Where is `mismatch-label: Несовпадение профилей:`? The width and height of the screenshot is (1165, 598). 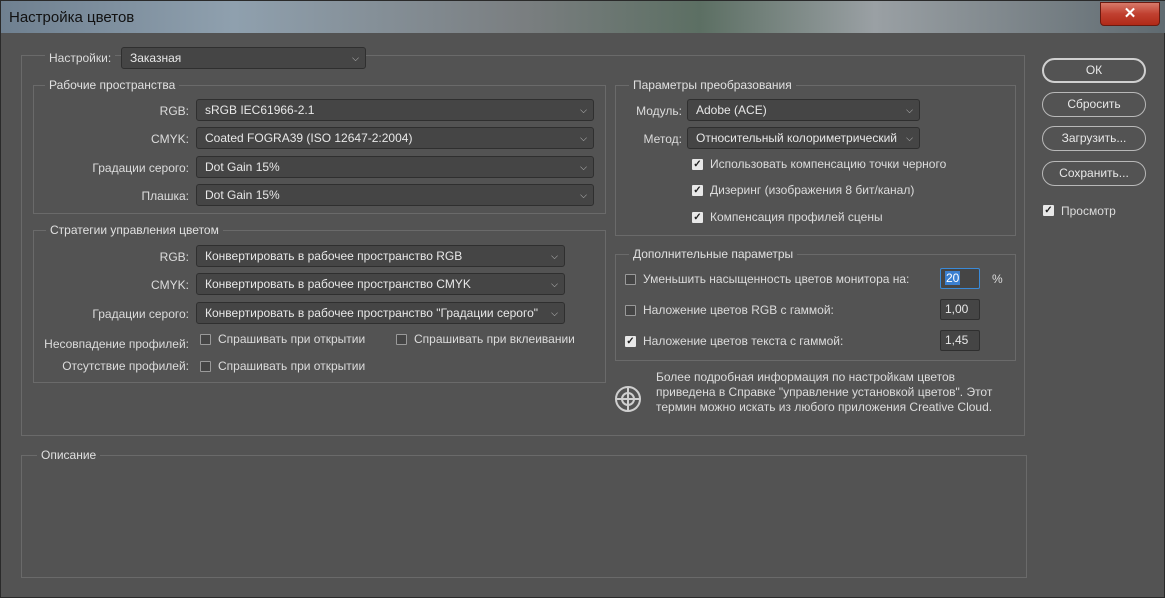
mismatch-label: Несовпадение профилей: is located at coordinates (116, 344).